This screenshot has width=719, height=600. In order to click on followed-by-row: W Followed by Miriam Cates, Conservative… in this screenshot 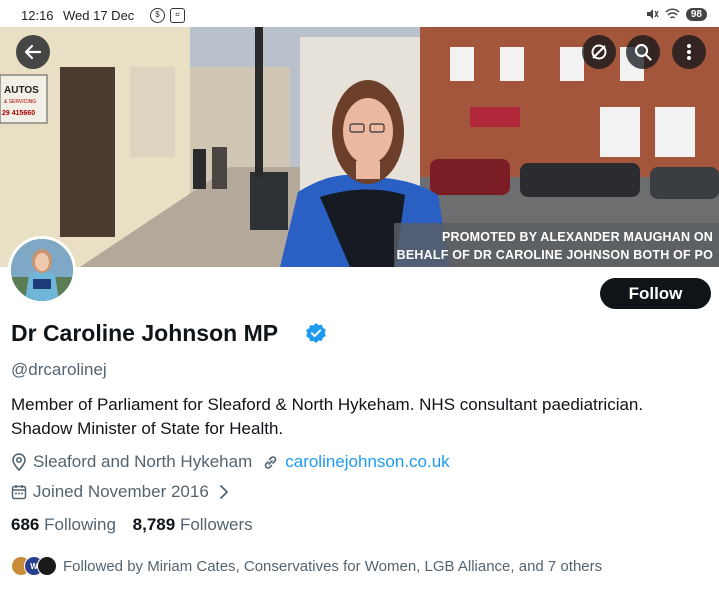, I will do `click(306, 566)`.